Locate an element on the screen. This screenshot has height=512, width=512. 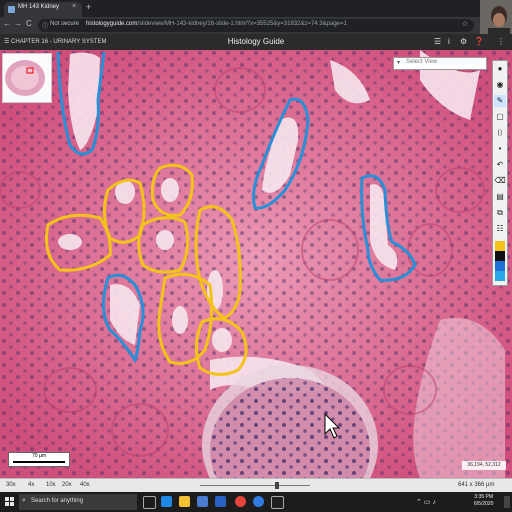
select-view-dropdown: ▾ Select View is located at coordinates (440, 63).